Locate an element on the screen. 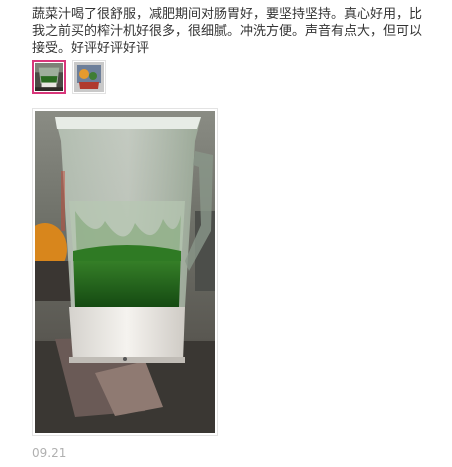 This screenshot has height=467, width=452. review-thumbnails is located at coordinates (69, 77).